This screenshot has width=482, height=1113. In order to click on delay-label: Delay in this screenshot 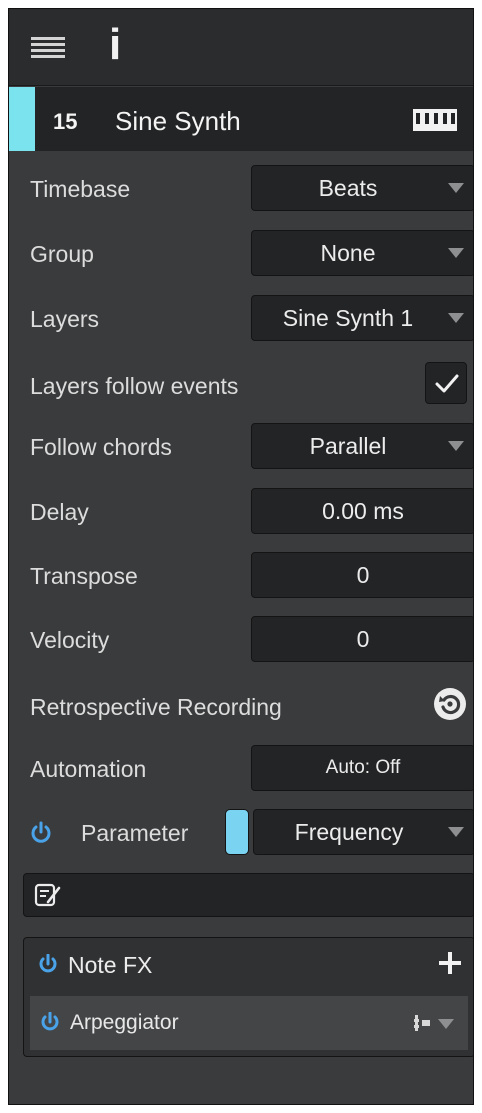, I will do `click(59, 512)`.